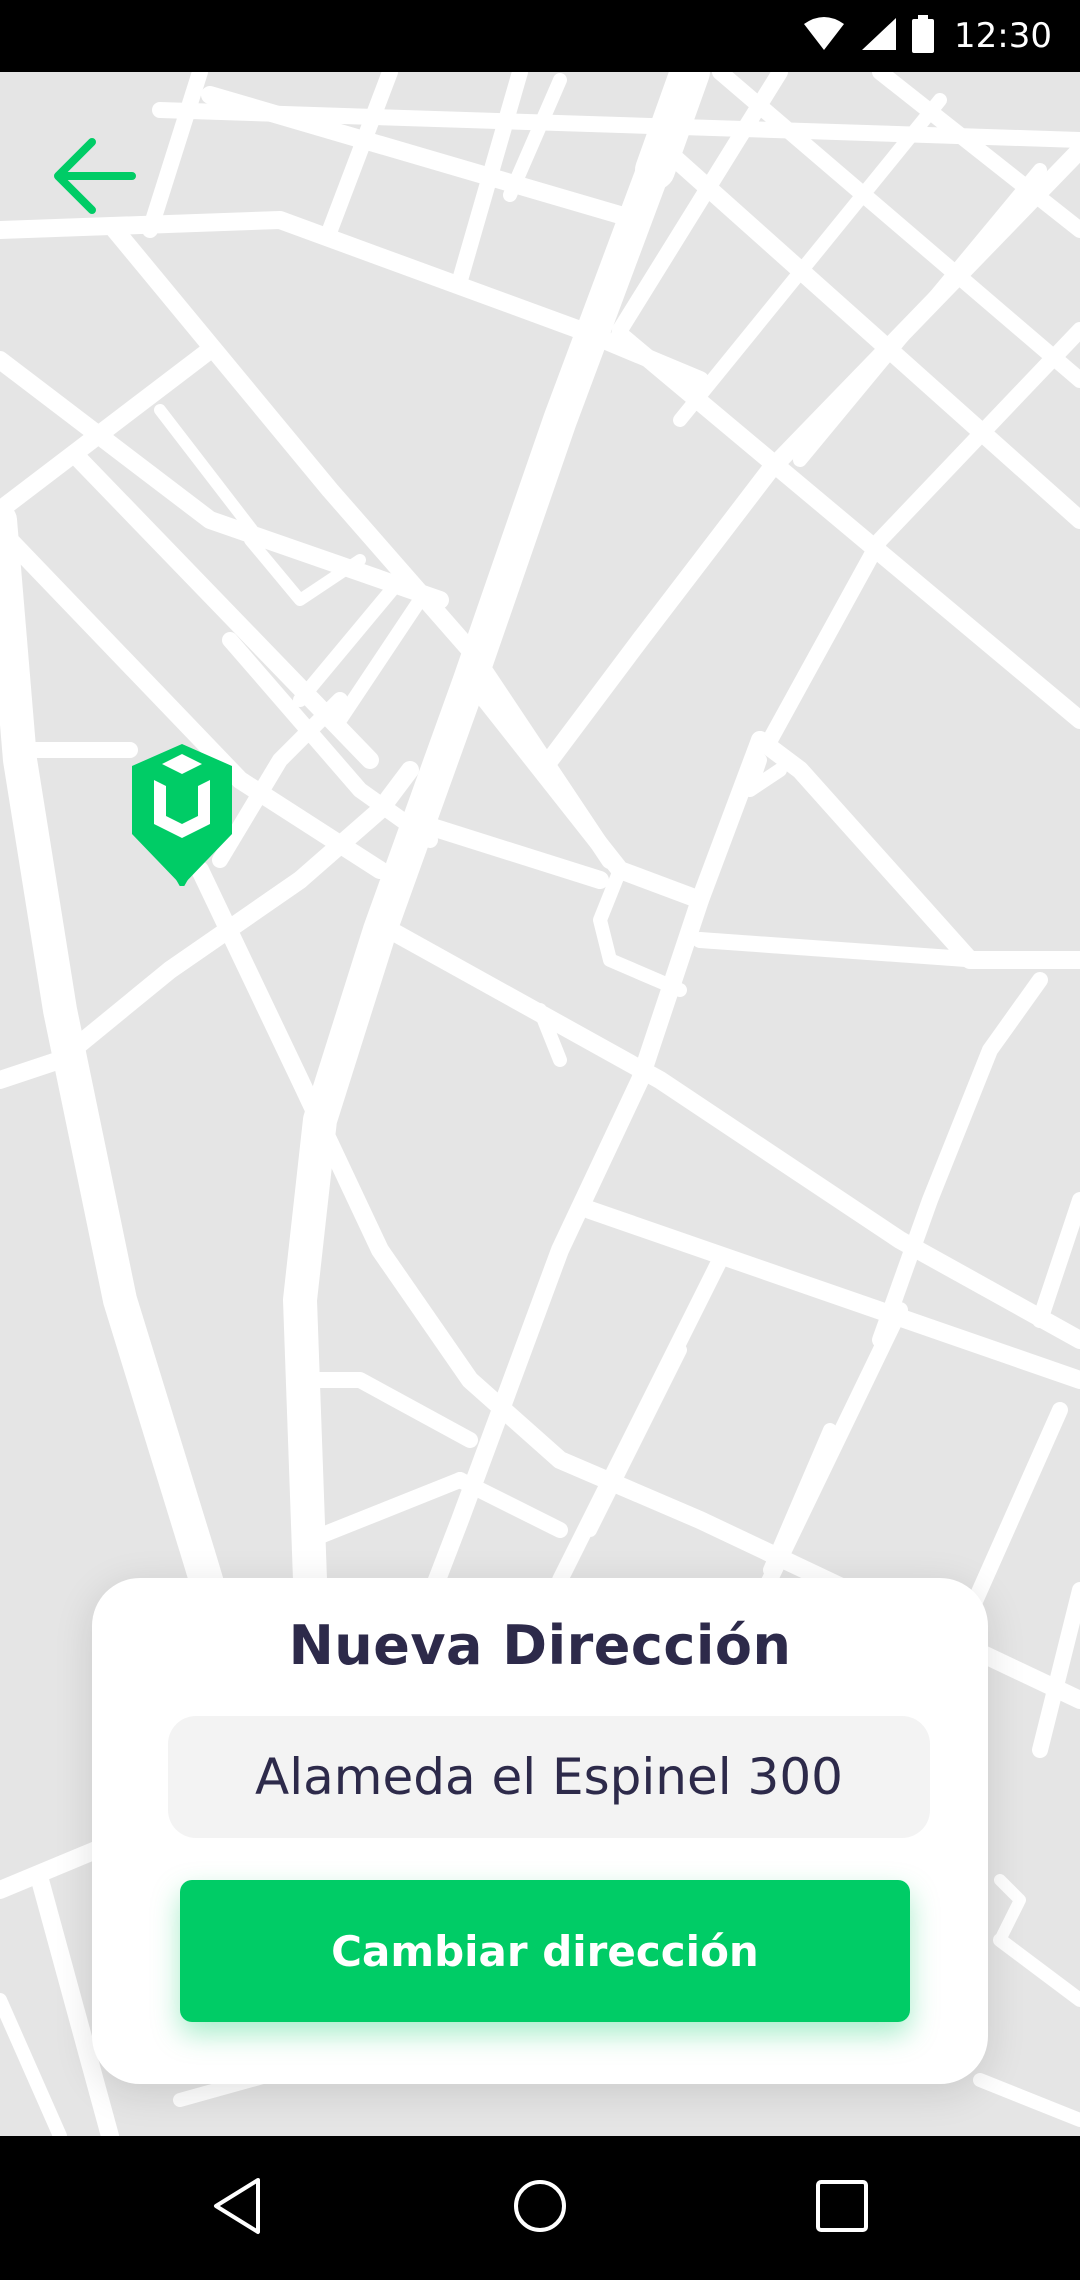 Image resolution: width=1080 pixels, height=2280 pixels. What do you see at coordinates (182, 817) in the screenshot?
I see `location-pin-icon` at bounding box center [182, 817].